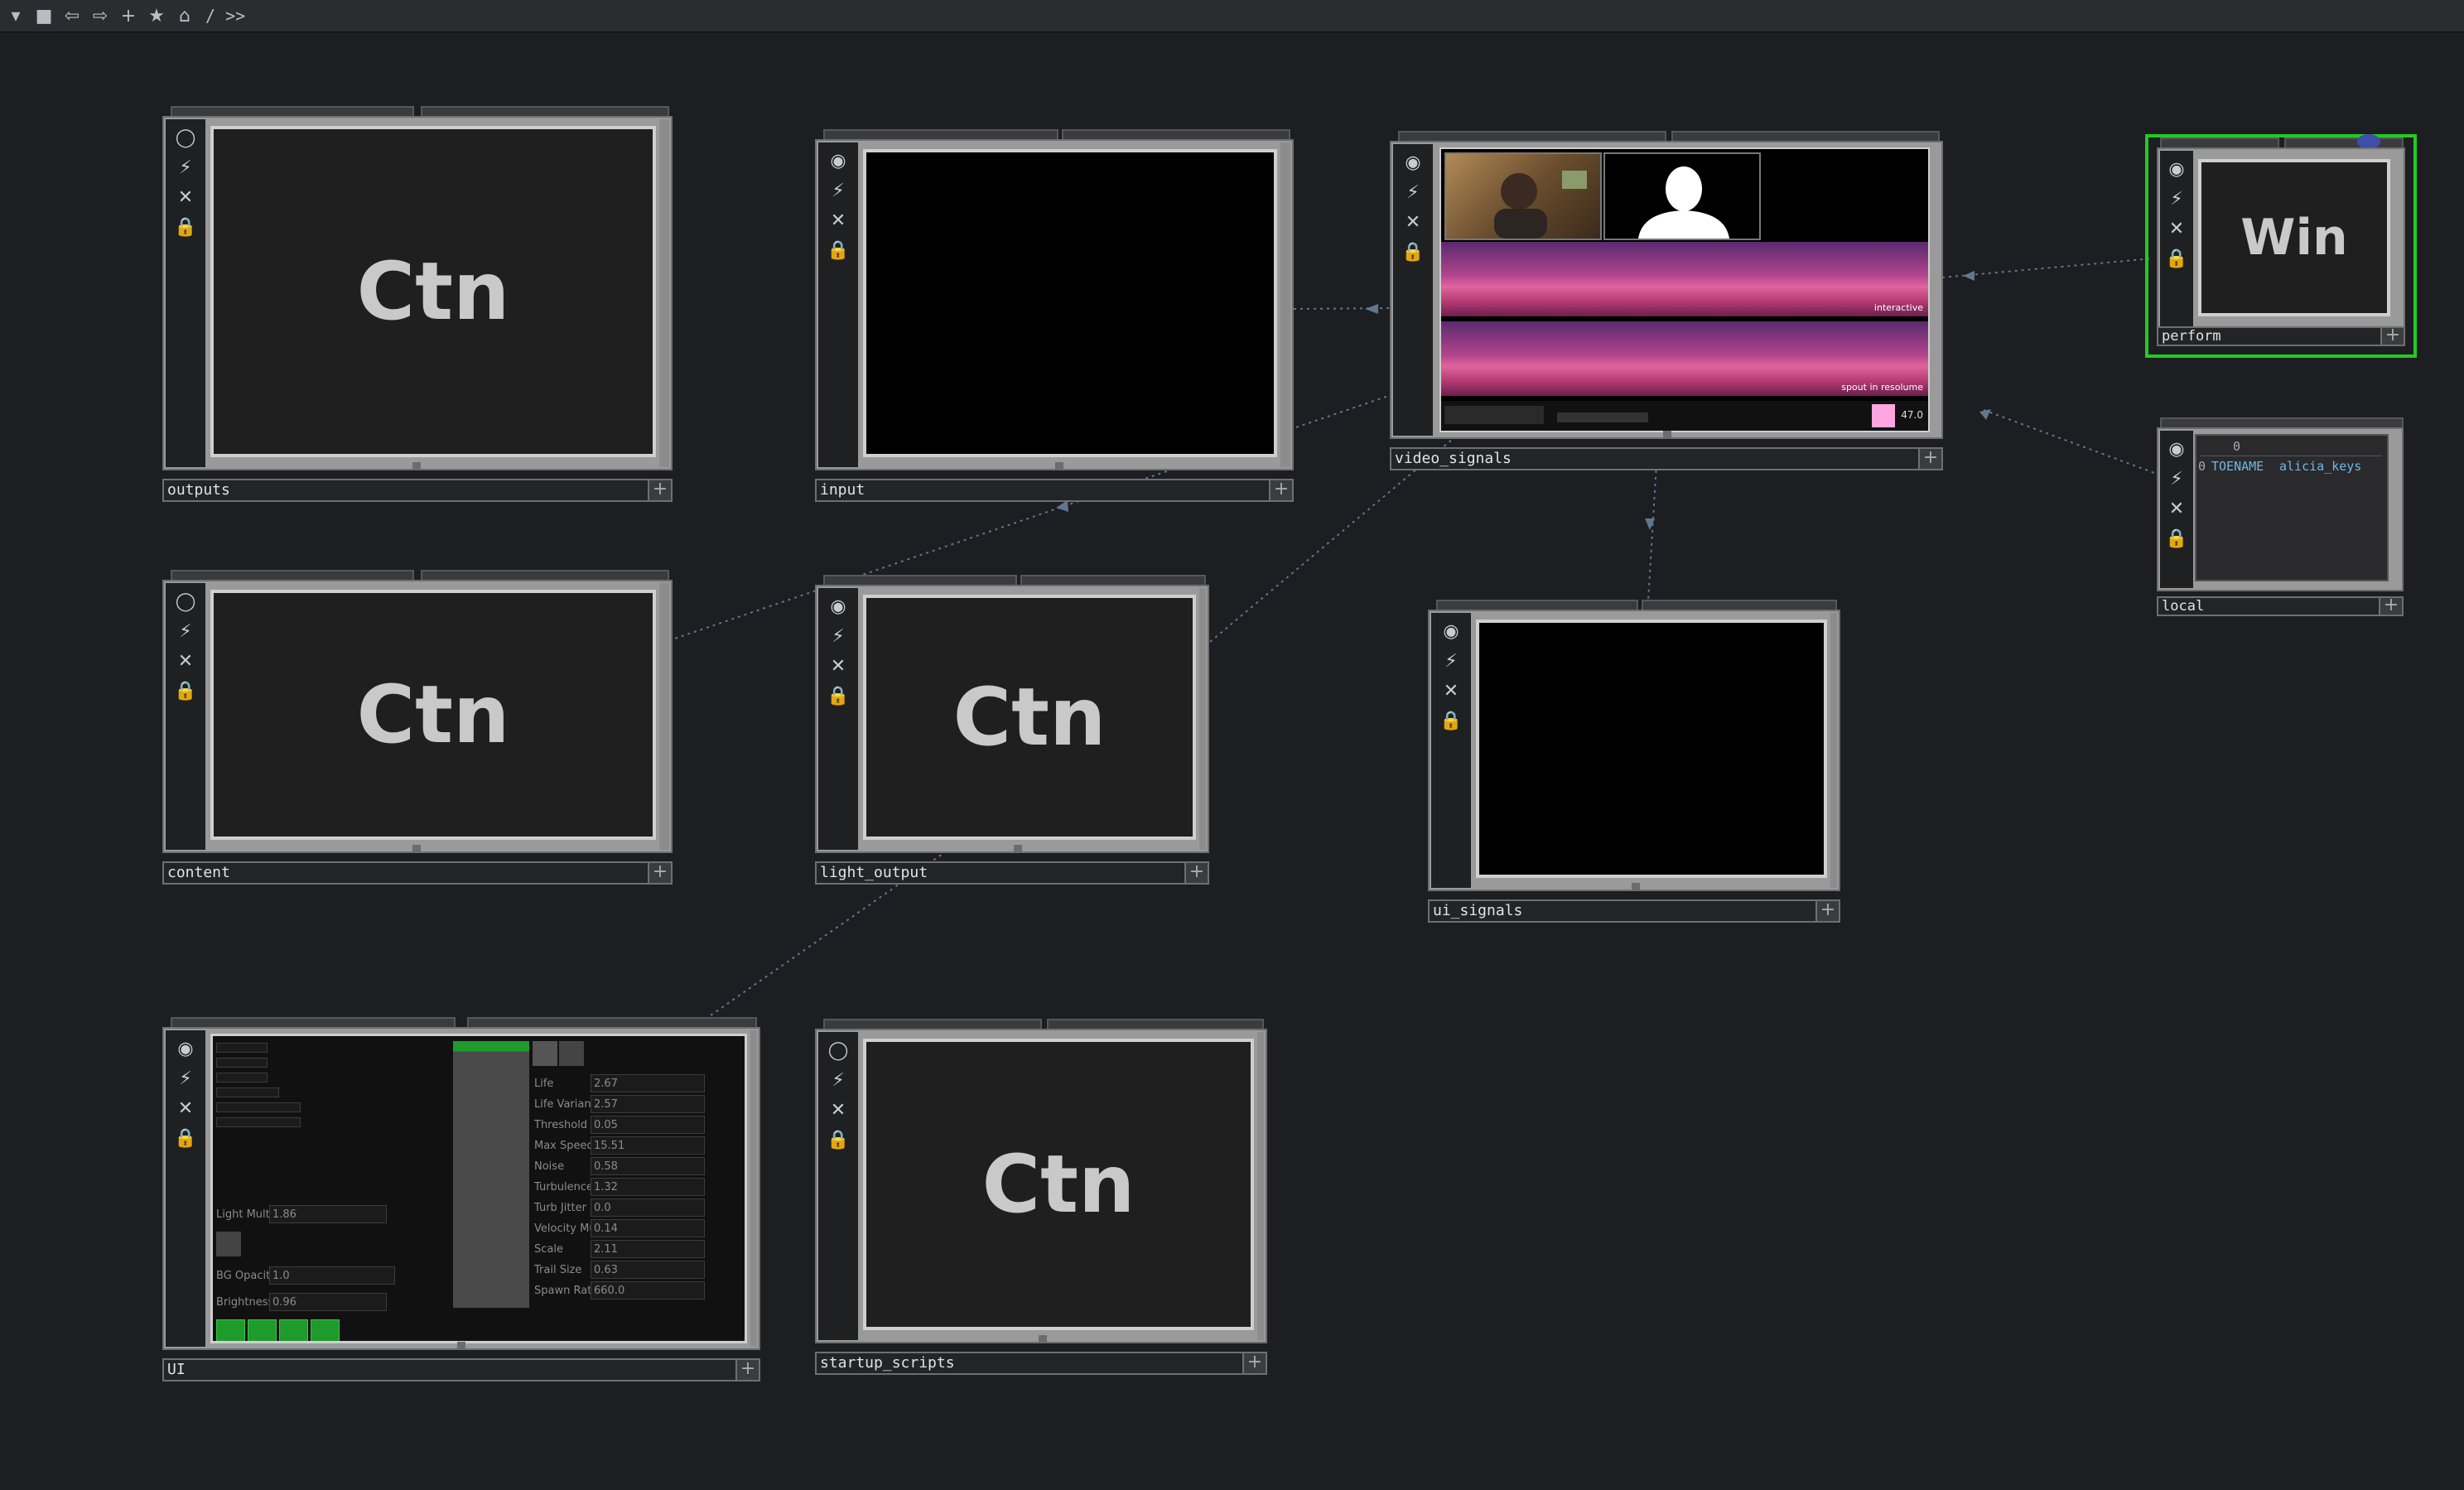 Image resolution: width=2464 pixels, height=1490 pixels. What do you see at coordinates (606, 1228) in the screenshot?
I see `param-value: 0.14` at bounding box center [606, 1228].